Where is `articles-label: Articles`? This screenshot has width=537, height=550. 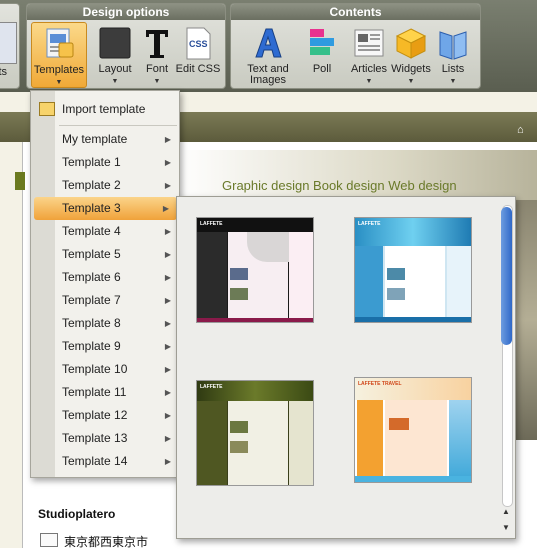 articles-label: Articles is located at coordinates (369, 69).